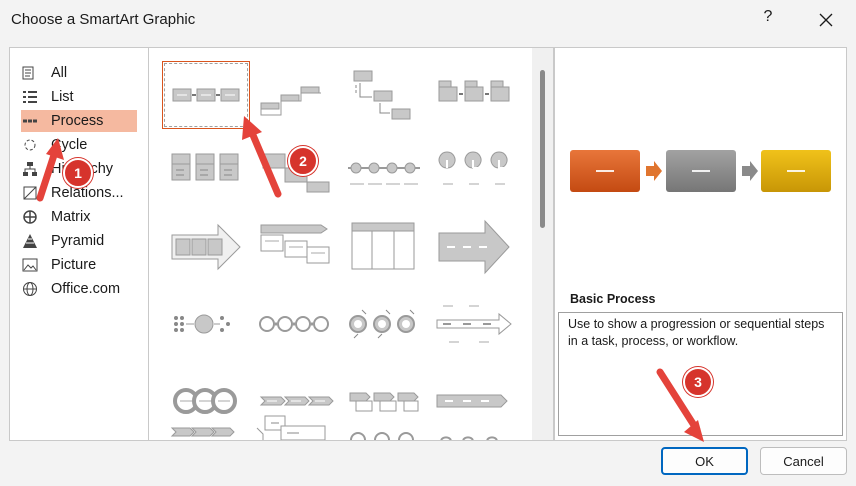  What do you see at coordinates (768, 17) in the screenshot?
I see `help-button: ?` at bounding box center [768, 17].